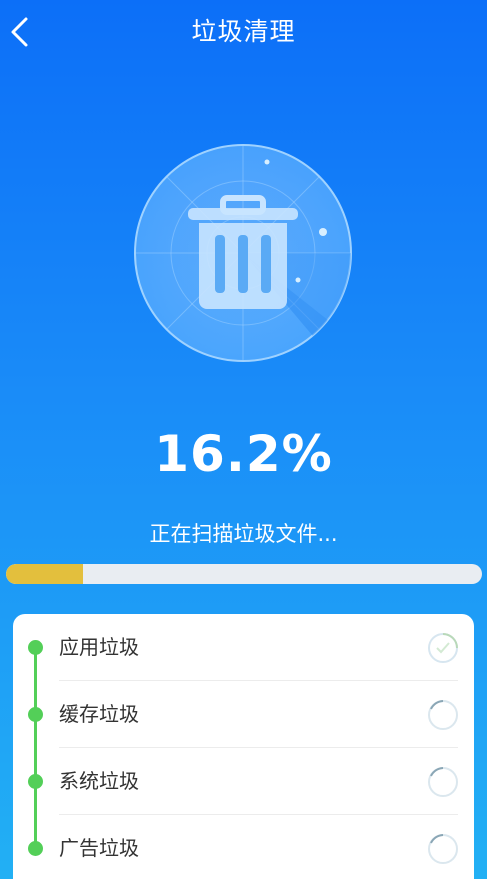 The height and width of the screenshot is (879, 487). I want to click on list-item-system-junk: 系统垃圾, so click(243, 781).